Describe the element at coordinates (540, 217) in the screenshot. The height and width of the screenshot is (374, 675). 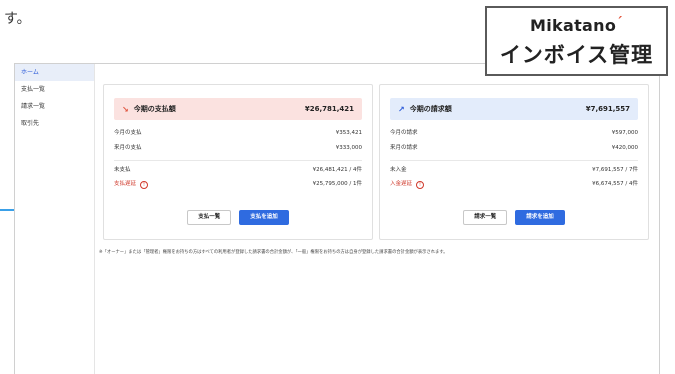
I see `add-invoice-button: 請求を追加` at that location.